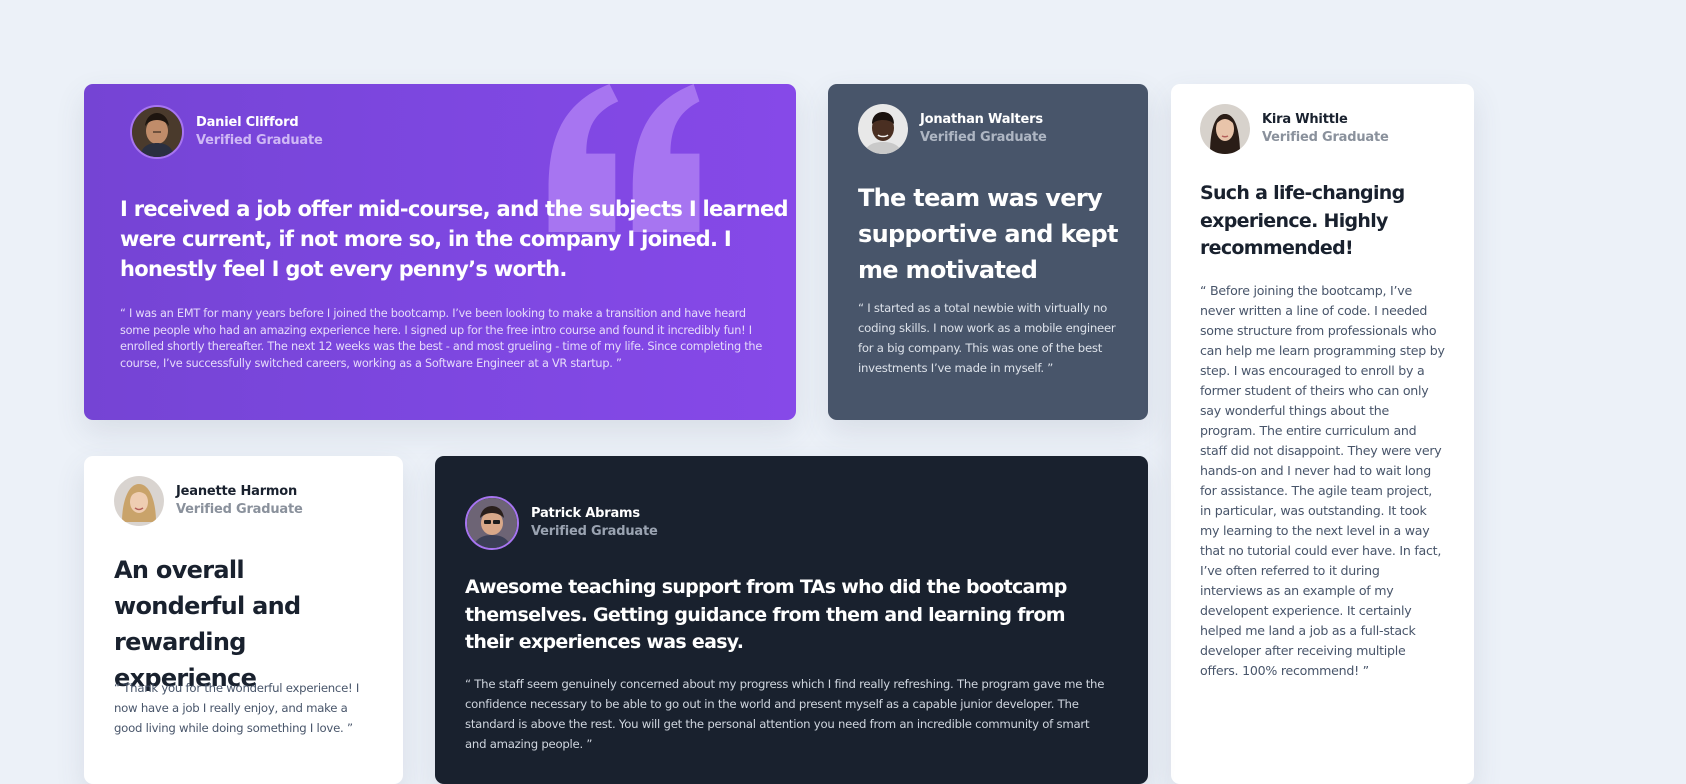  What do you see at coordinates (492, 523) in the screenshot?
I see `avatar-patrick-abrams` at bounding box center [492, 523].